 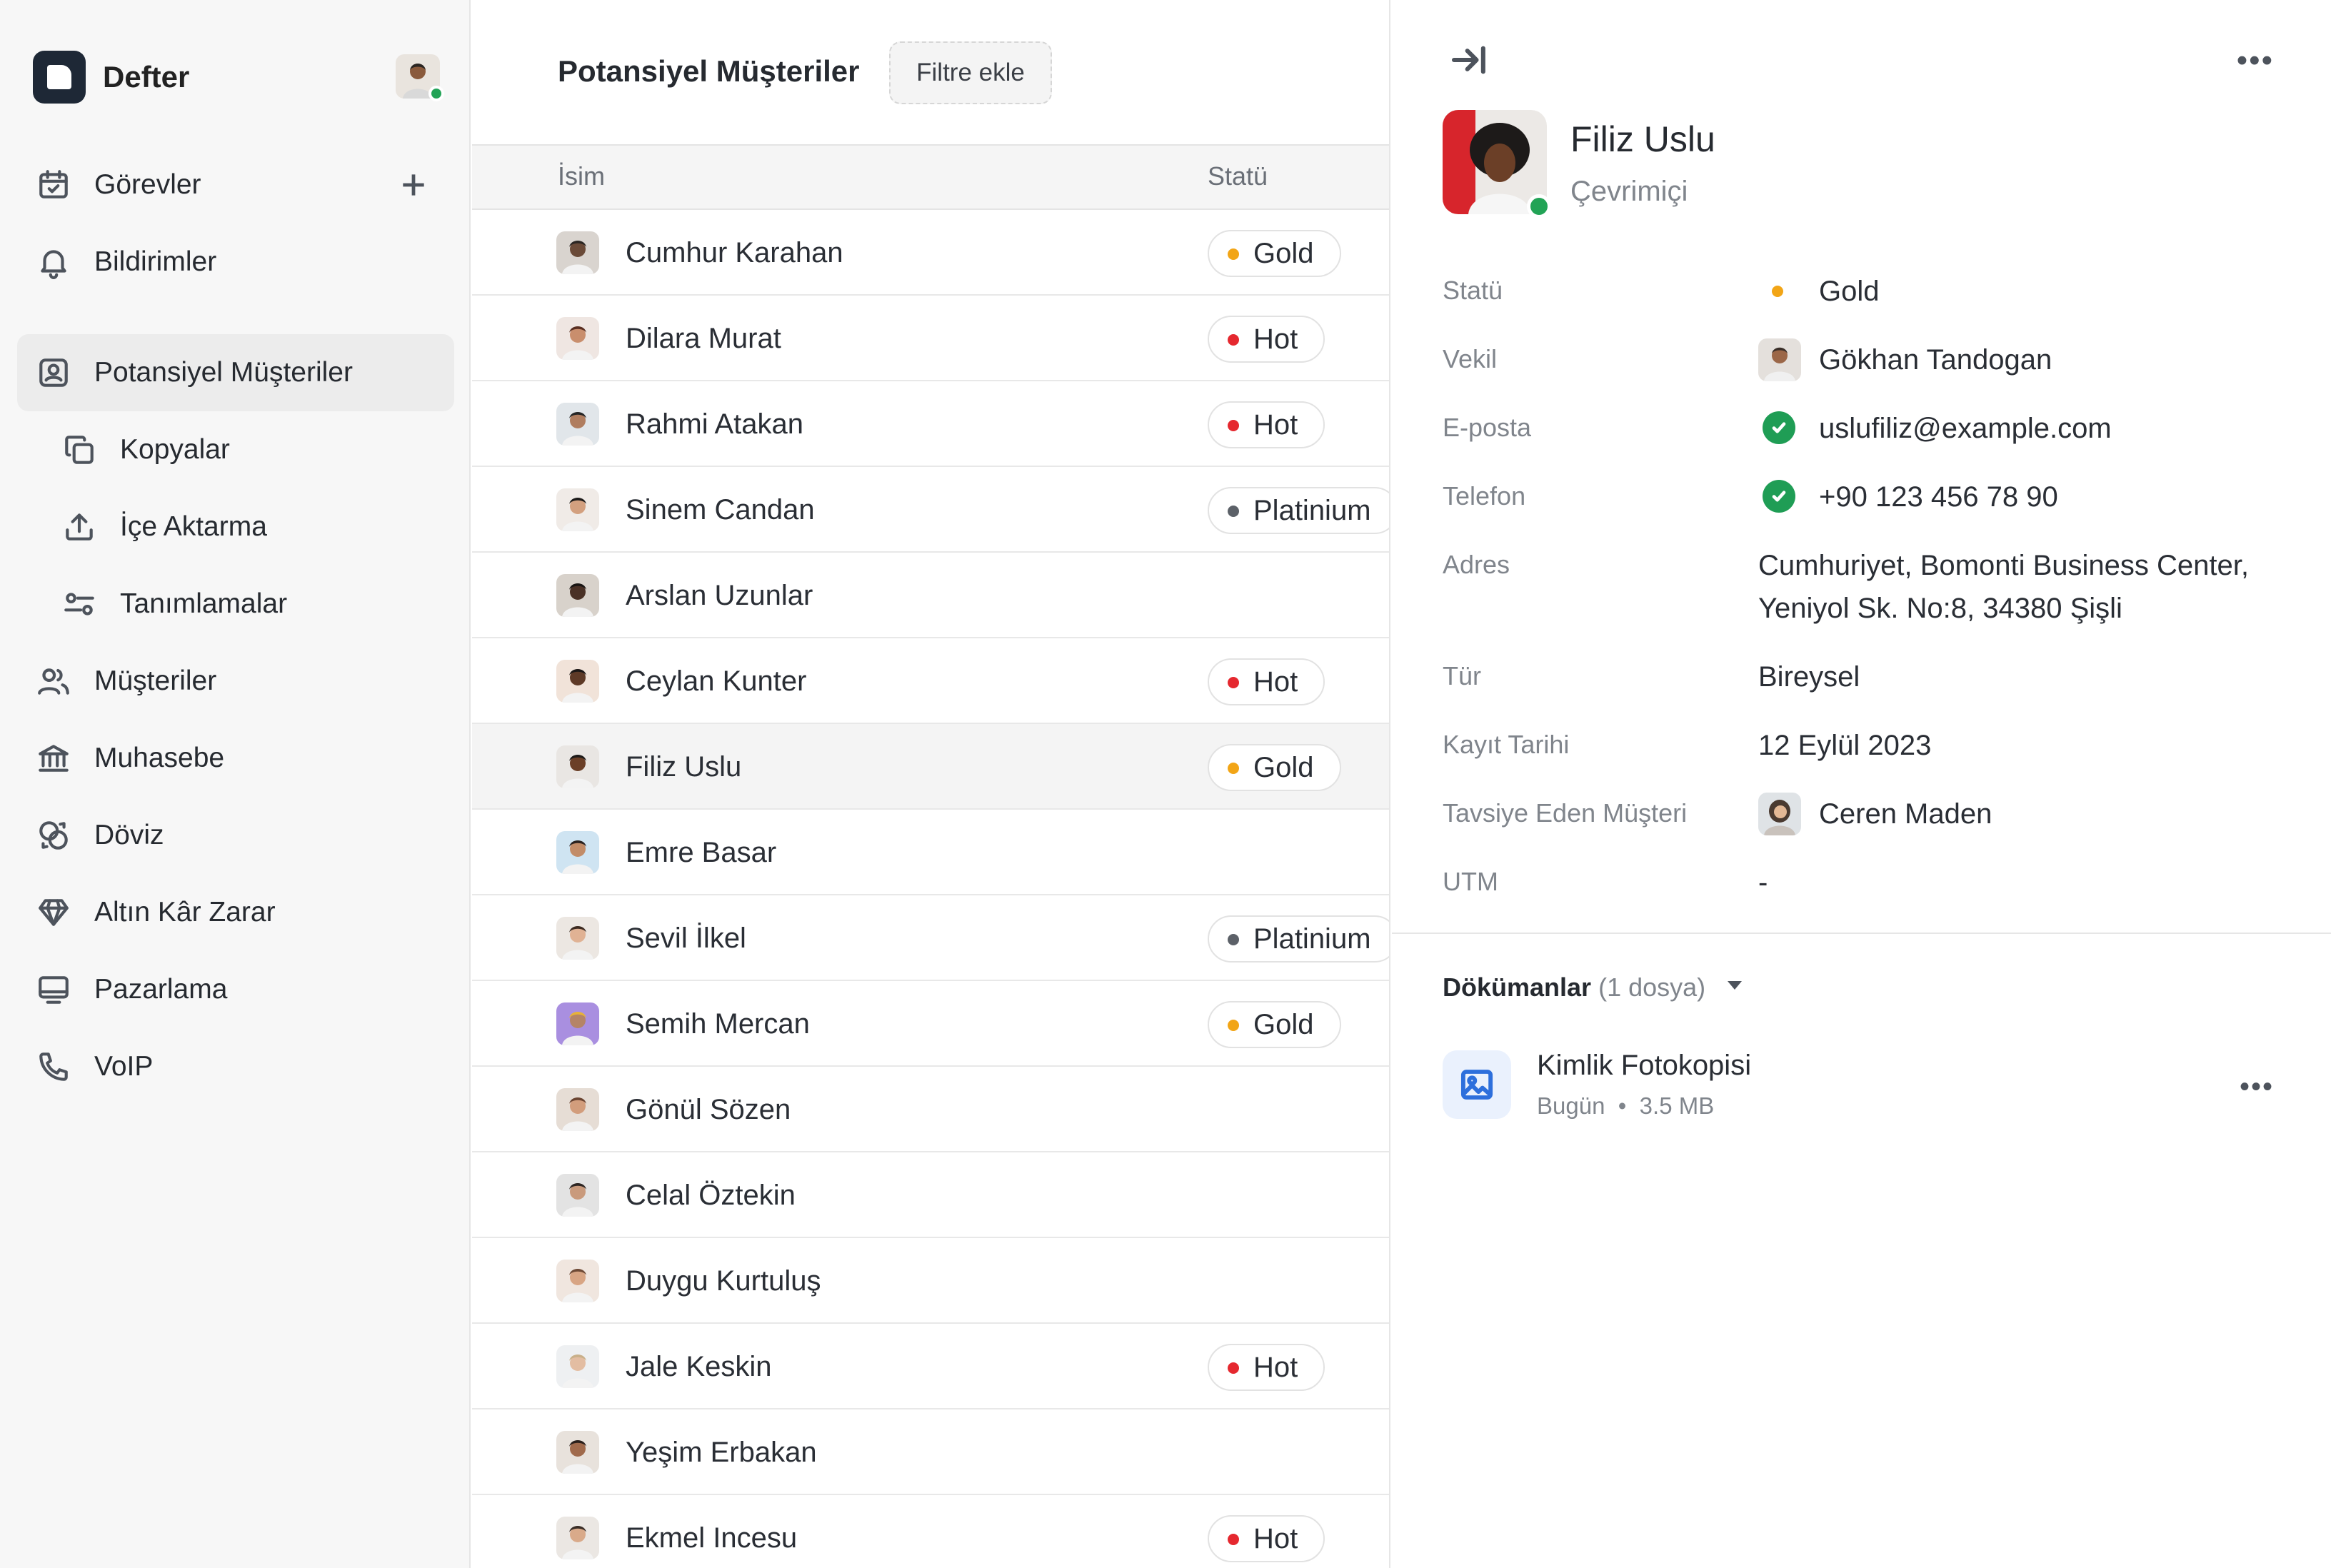 What do you see at coordinates (703, 339) in the screenshot?
I see `lead-name: Dilara Murat` at bounding box center [703, 339].